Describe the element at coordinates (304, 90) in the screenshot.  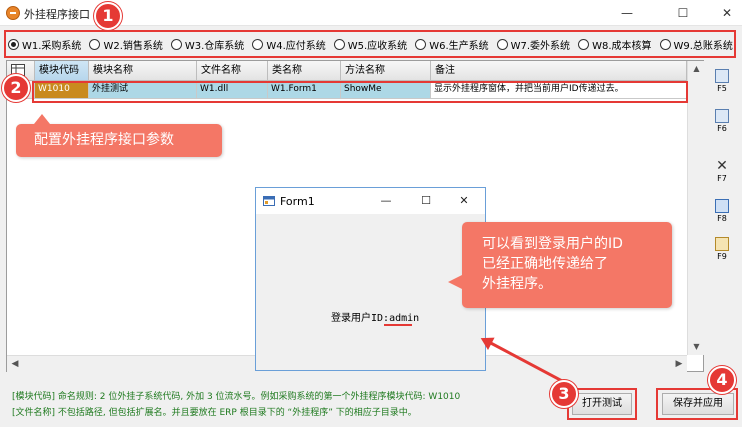
I see `cell-class: W1.Form1` at that location.